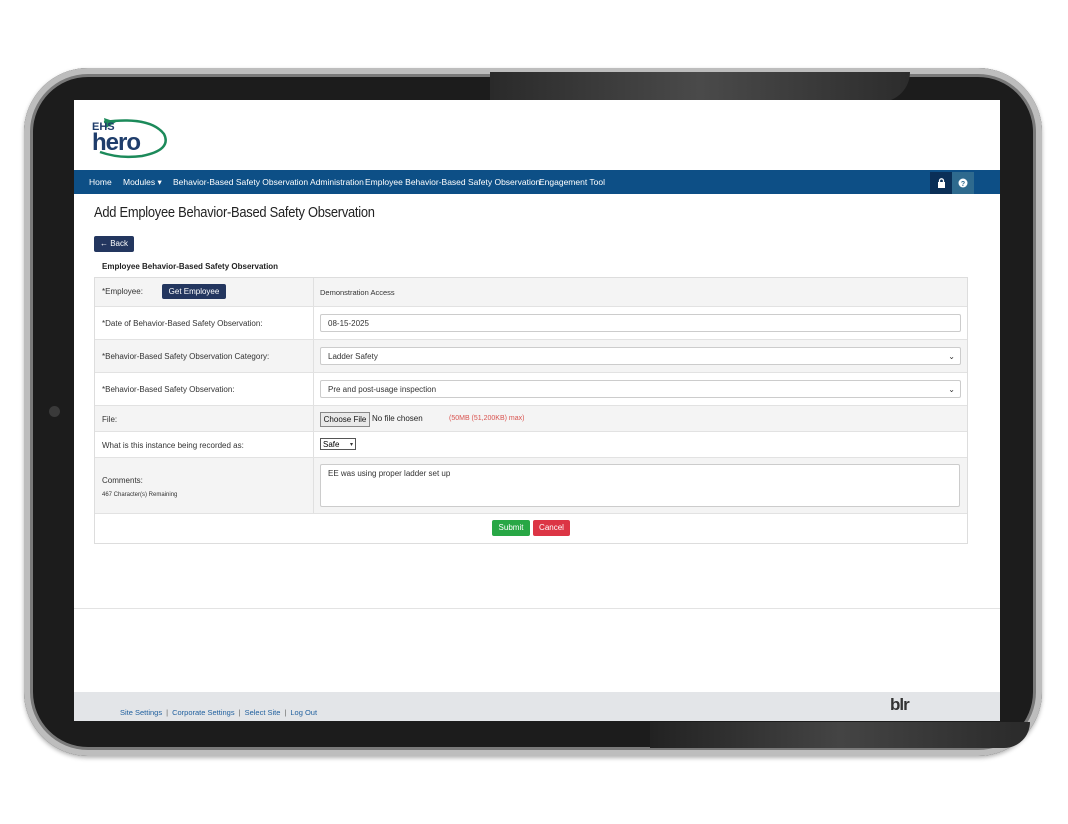  I want to click on help-button: ?, so click(963, 183).